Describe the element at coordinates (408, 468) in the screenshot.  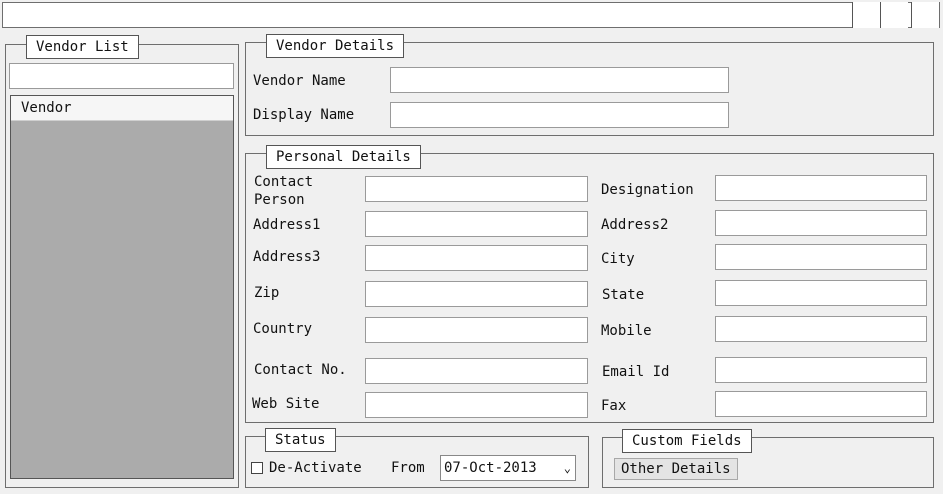
I see `from-label: From` at that location.